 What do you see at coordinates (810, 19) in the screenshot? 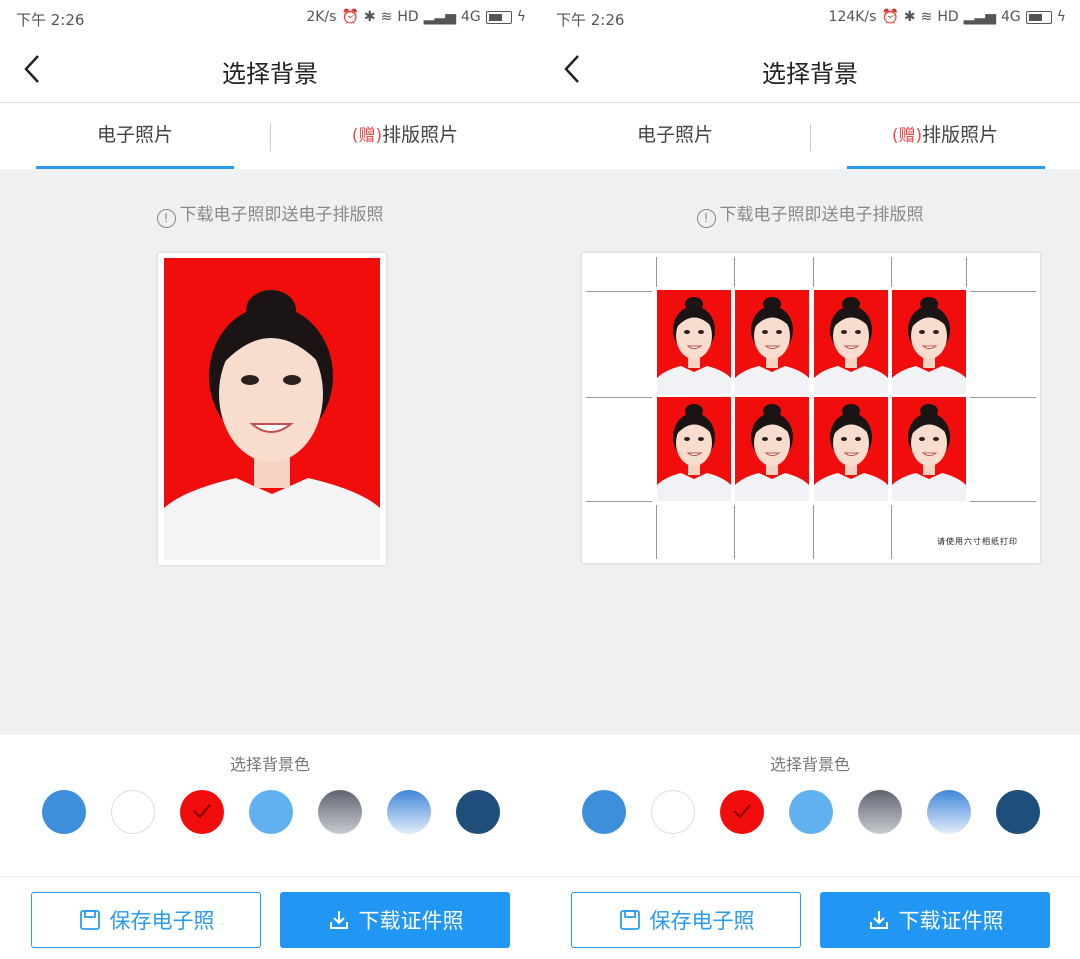
I see `status-bar: 下午 2:26 124K/s ⏰ ✱ ≋ HD ▂▃▅ 4G ϟ` at bounding box center [810, 19].